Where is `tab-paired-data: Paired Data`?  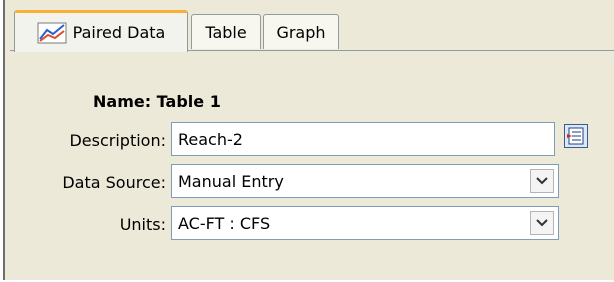
tab-paired-data: Paired Data is located at coordinates (101, 31).